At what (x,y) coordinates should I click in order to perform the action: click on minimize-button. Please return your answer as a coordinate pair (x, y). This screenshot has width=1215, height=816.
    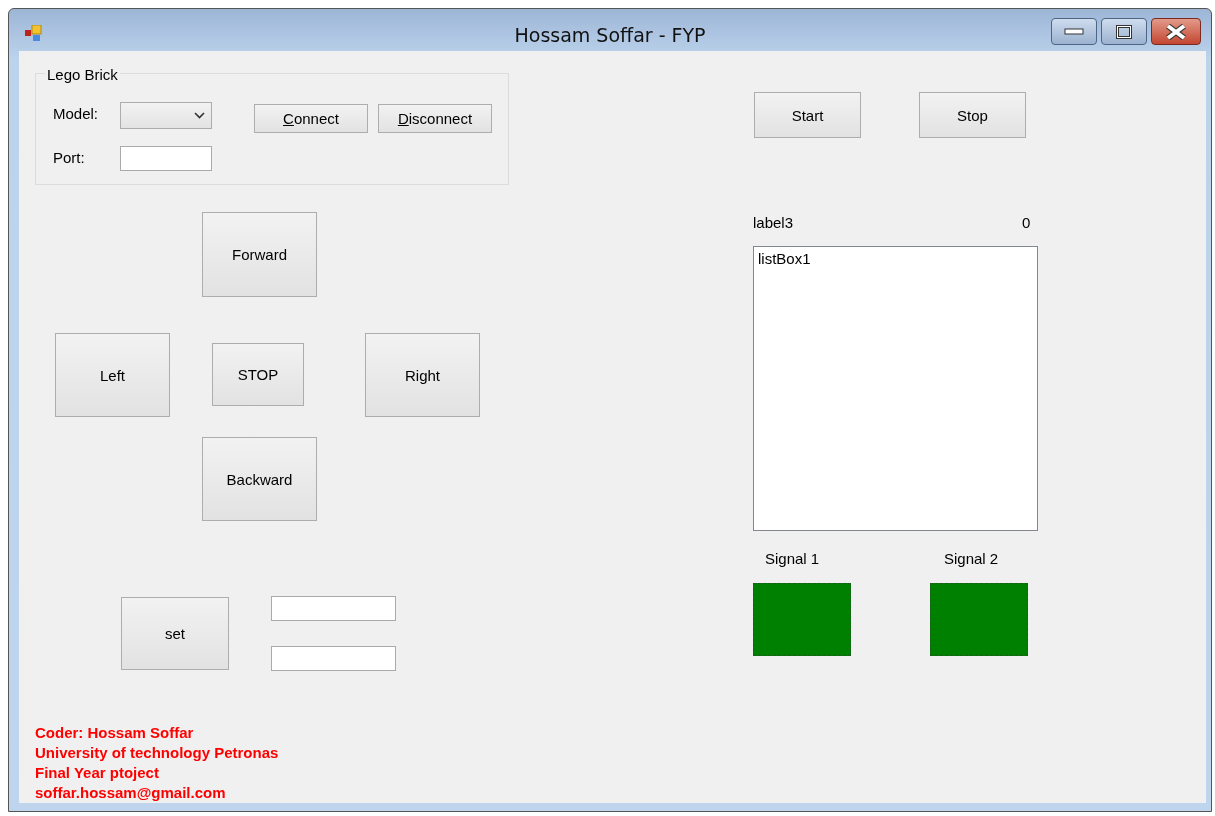
    Looking at the image, I should click on (1074, 31).